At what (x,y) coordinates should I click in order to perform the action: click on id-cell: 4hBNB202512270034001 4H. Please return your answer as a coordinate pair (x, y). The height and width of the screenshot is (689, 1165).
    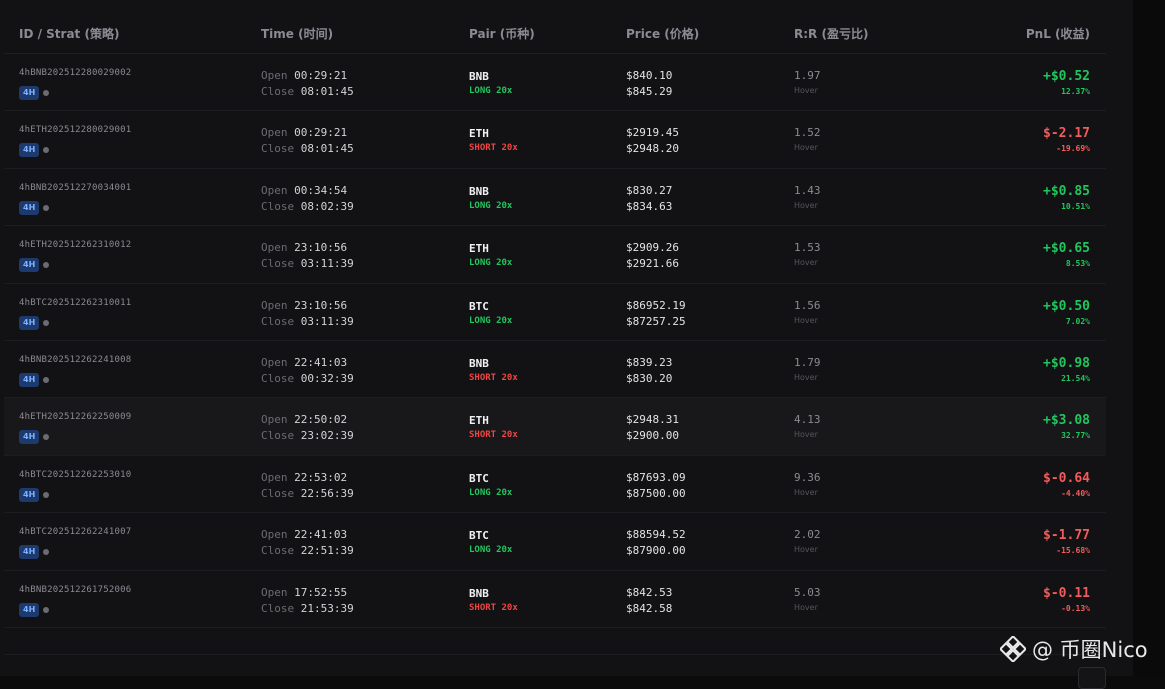
    Looking at the image, I should click on (125, 192).